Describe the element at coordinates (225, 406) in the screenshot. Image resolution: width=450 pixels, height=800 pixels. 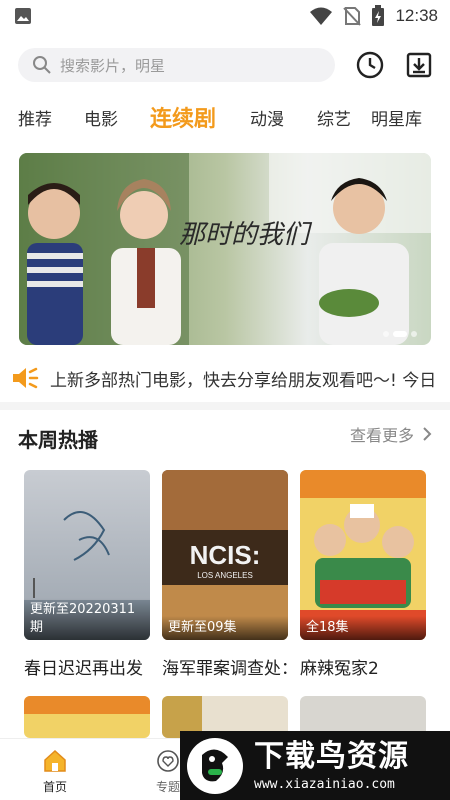
I see `section-divider` at that location.